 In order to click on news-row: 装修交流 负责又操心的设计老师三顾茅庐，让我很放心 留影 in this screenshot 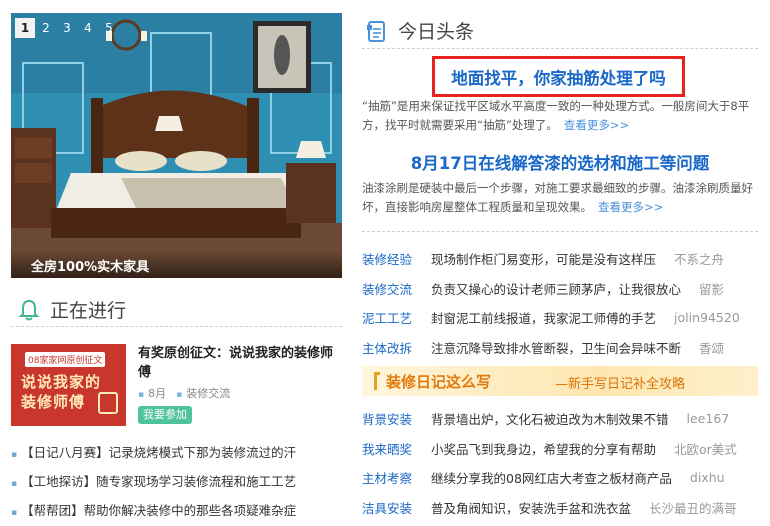, I will do `click(560, 289)`.